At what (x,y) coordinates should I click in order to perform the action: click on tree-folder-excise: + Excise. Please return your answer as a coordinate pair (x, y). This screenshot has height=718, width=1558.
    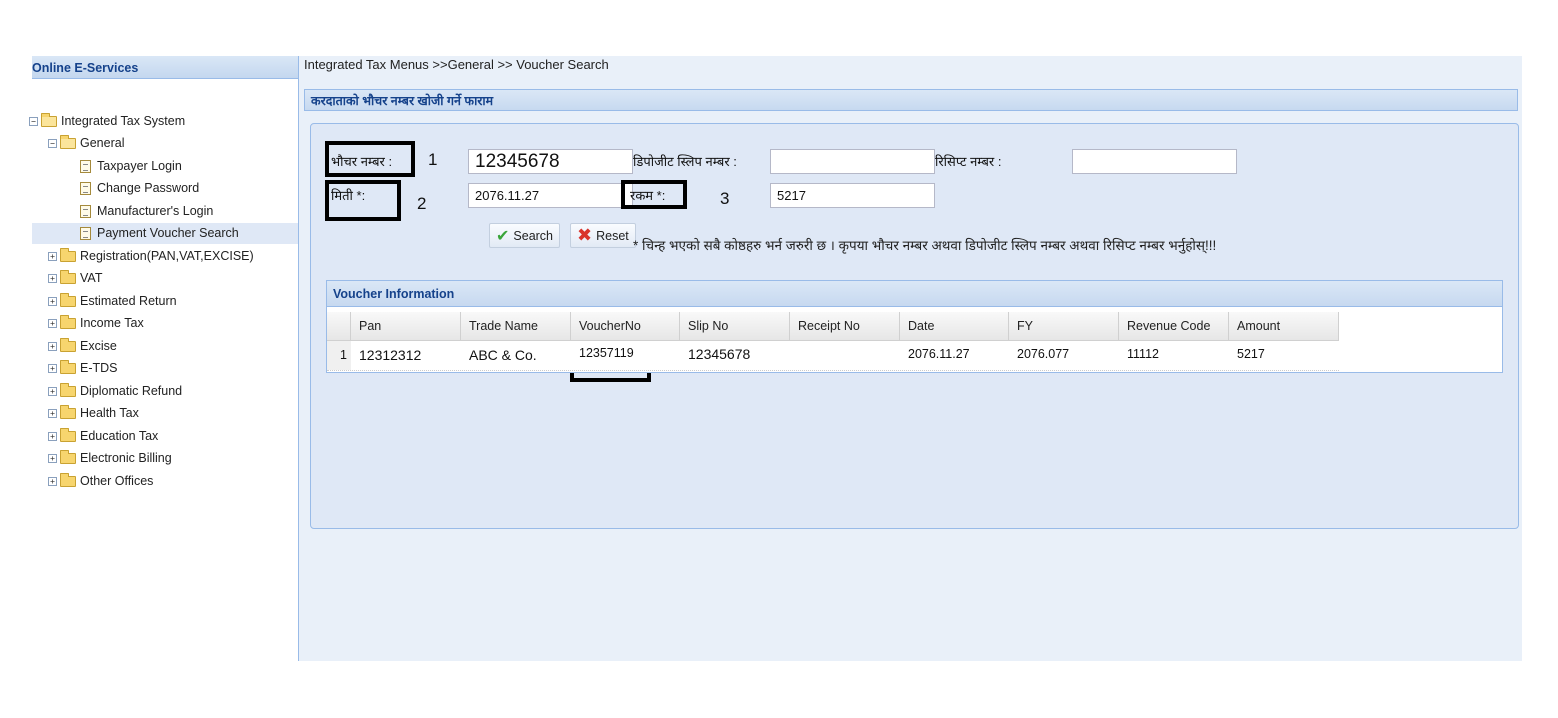
    Looking at the image, I should click on (82, 346).